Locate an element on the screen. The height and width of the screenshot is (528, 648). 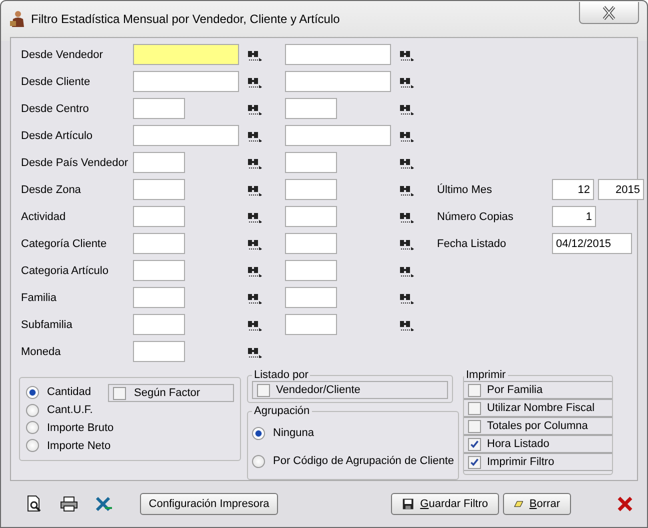
option-label: Utilizar Nombre Fiscal is located at coordinates (541, 408).